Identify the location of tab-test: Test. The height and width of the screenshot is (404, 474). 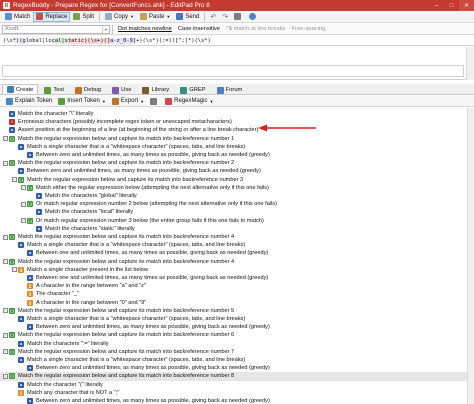
(54, 89).